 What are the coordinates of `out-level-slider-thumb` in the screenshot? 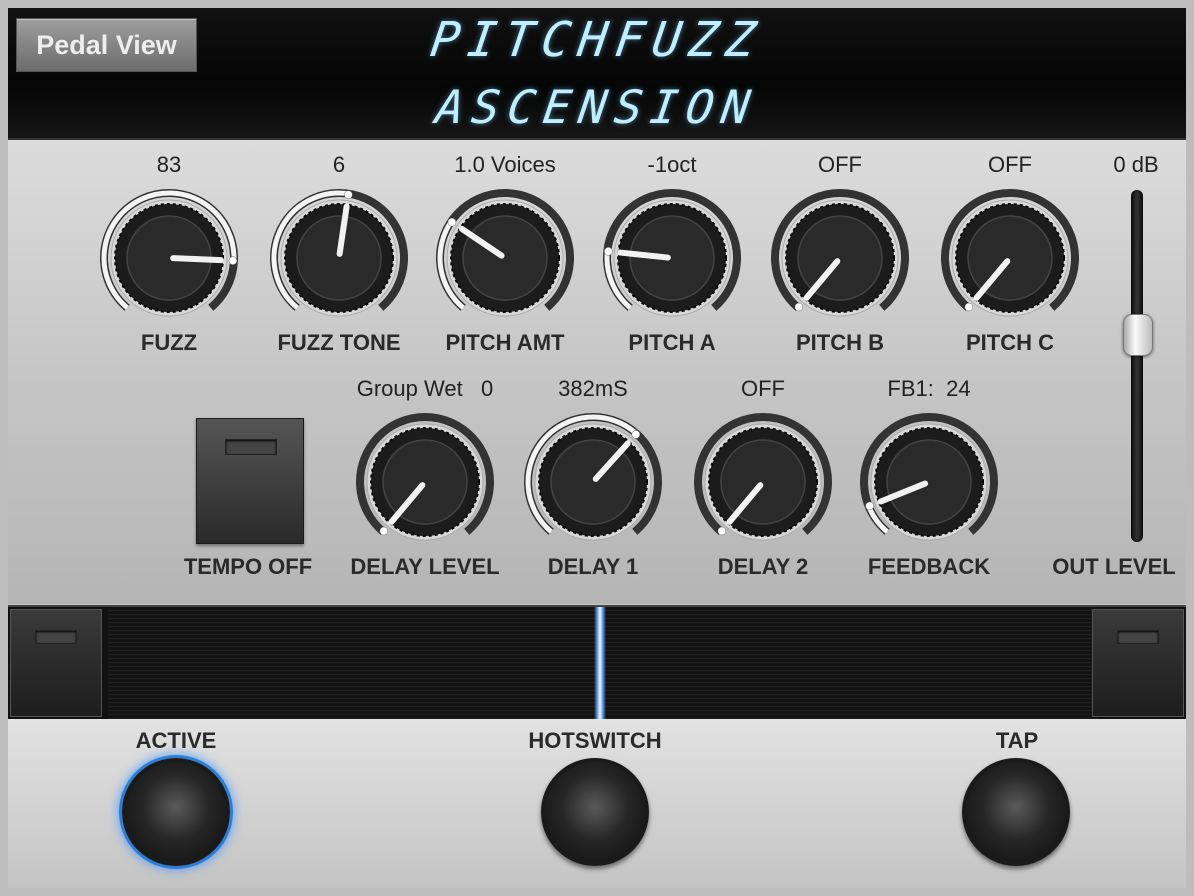 It's located at (1138, 335).